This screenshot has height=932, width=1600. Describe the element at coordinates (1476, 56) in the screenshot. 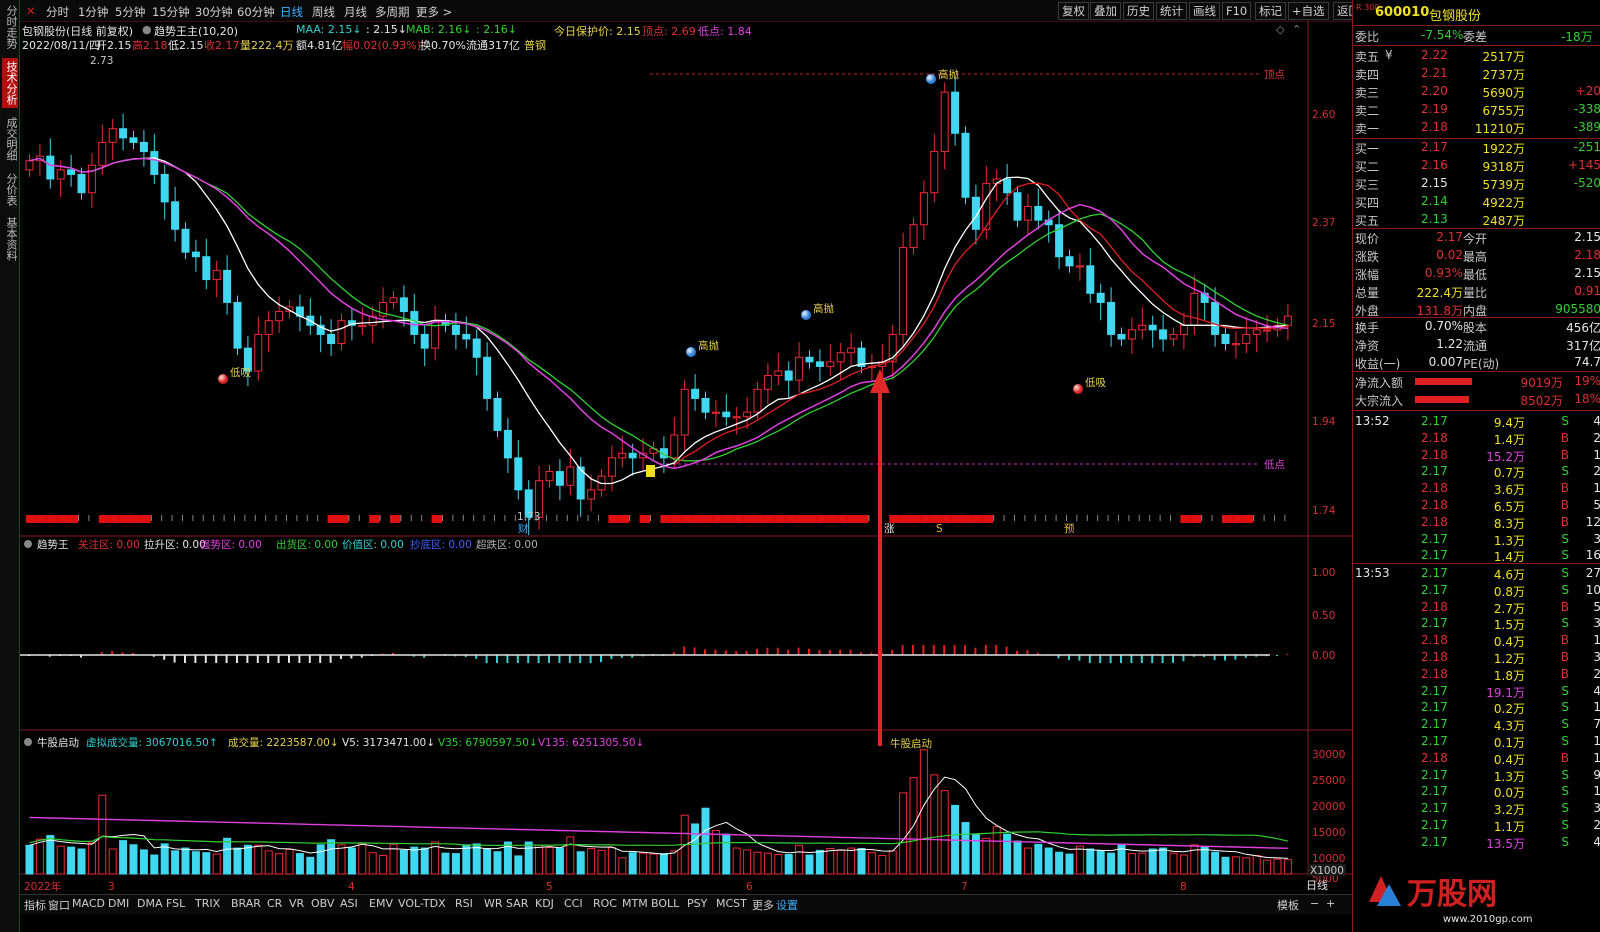

I see `sell-order-row: 卖五 ¥2.22 2517万` at that location.